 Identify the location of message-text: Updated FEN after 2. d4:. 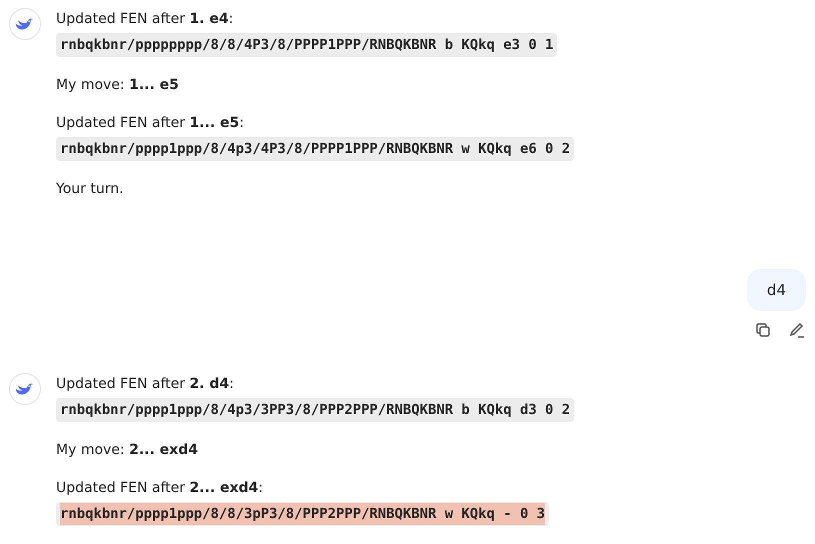
(145, 384).